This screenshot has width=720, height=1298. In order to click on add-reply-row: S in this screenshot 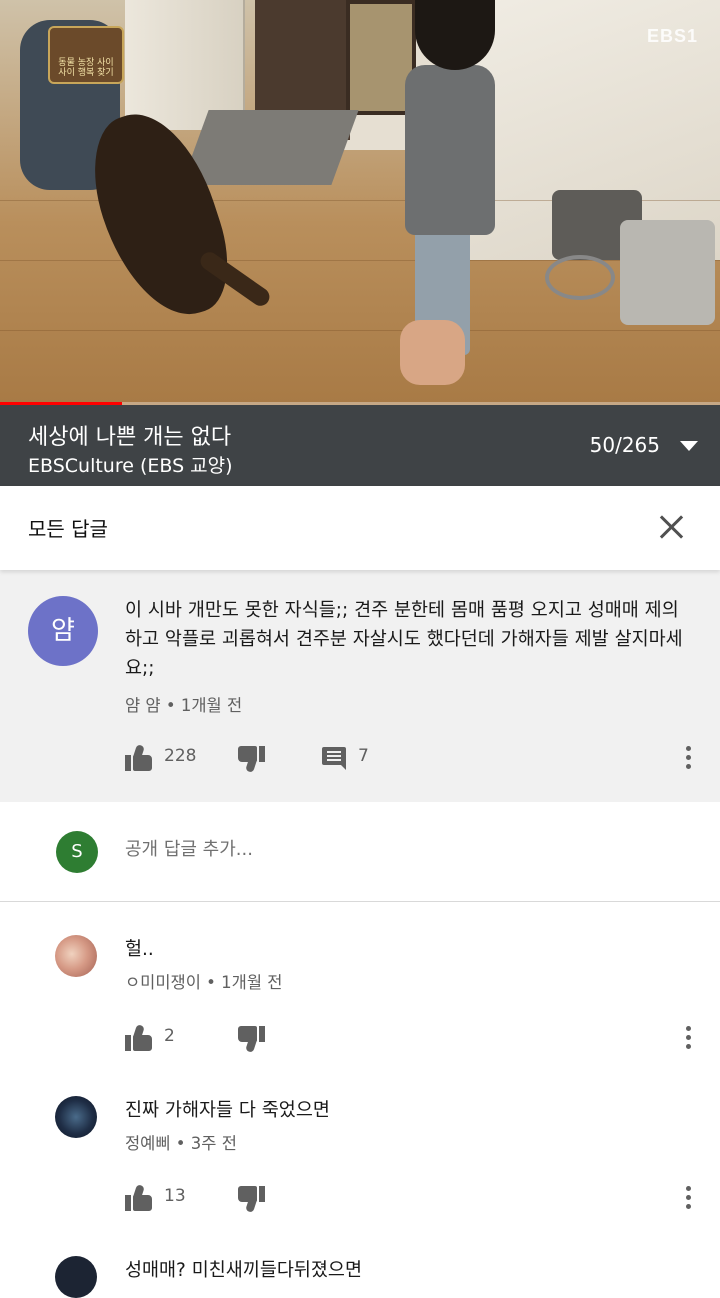, I will do `click(360, 852)`.